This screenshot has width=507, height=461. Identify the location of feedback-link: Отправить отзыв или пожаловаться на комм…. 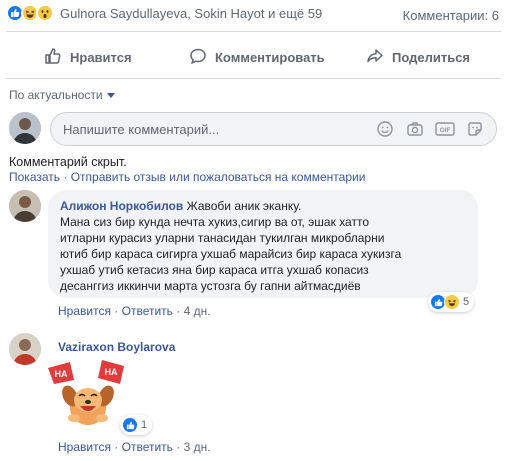
(218, 177).